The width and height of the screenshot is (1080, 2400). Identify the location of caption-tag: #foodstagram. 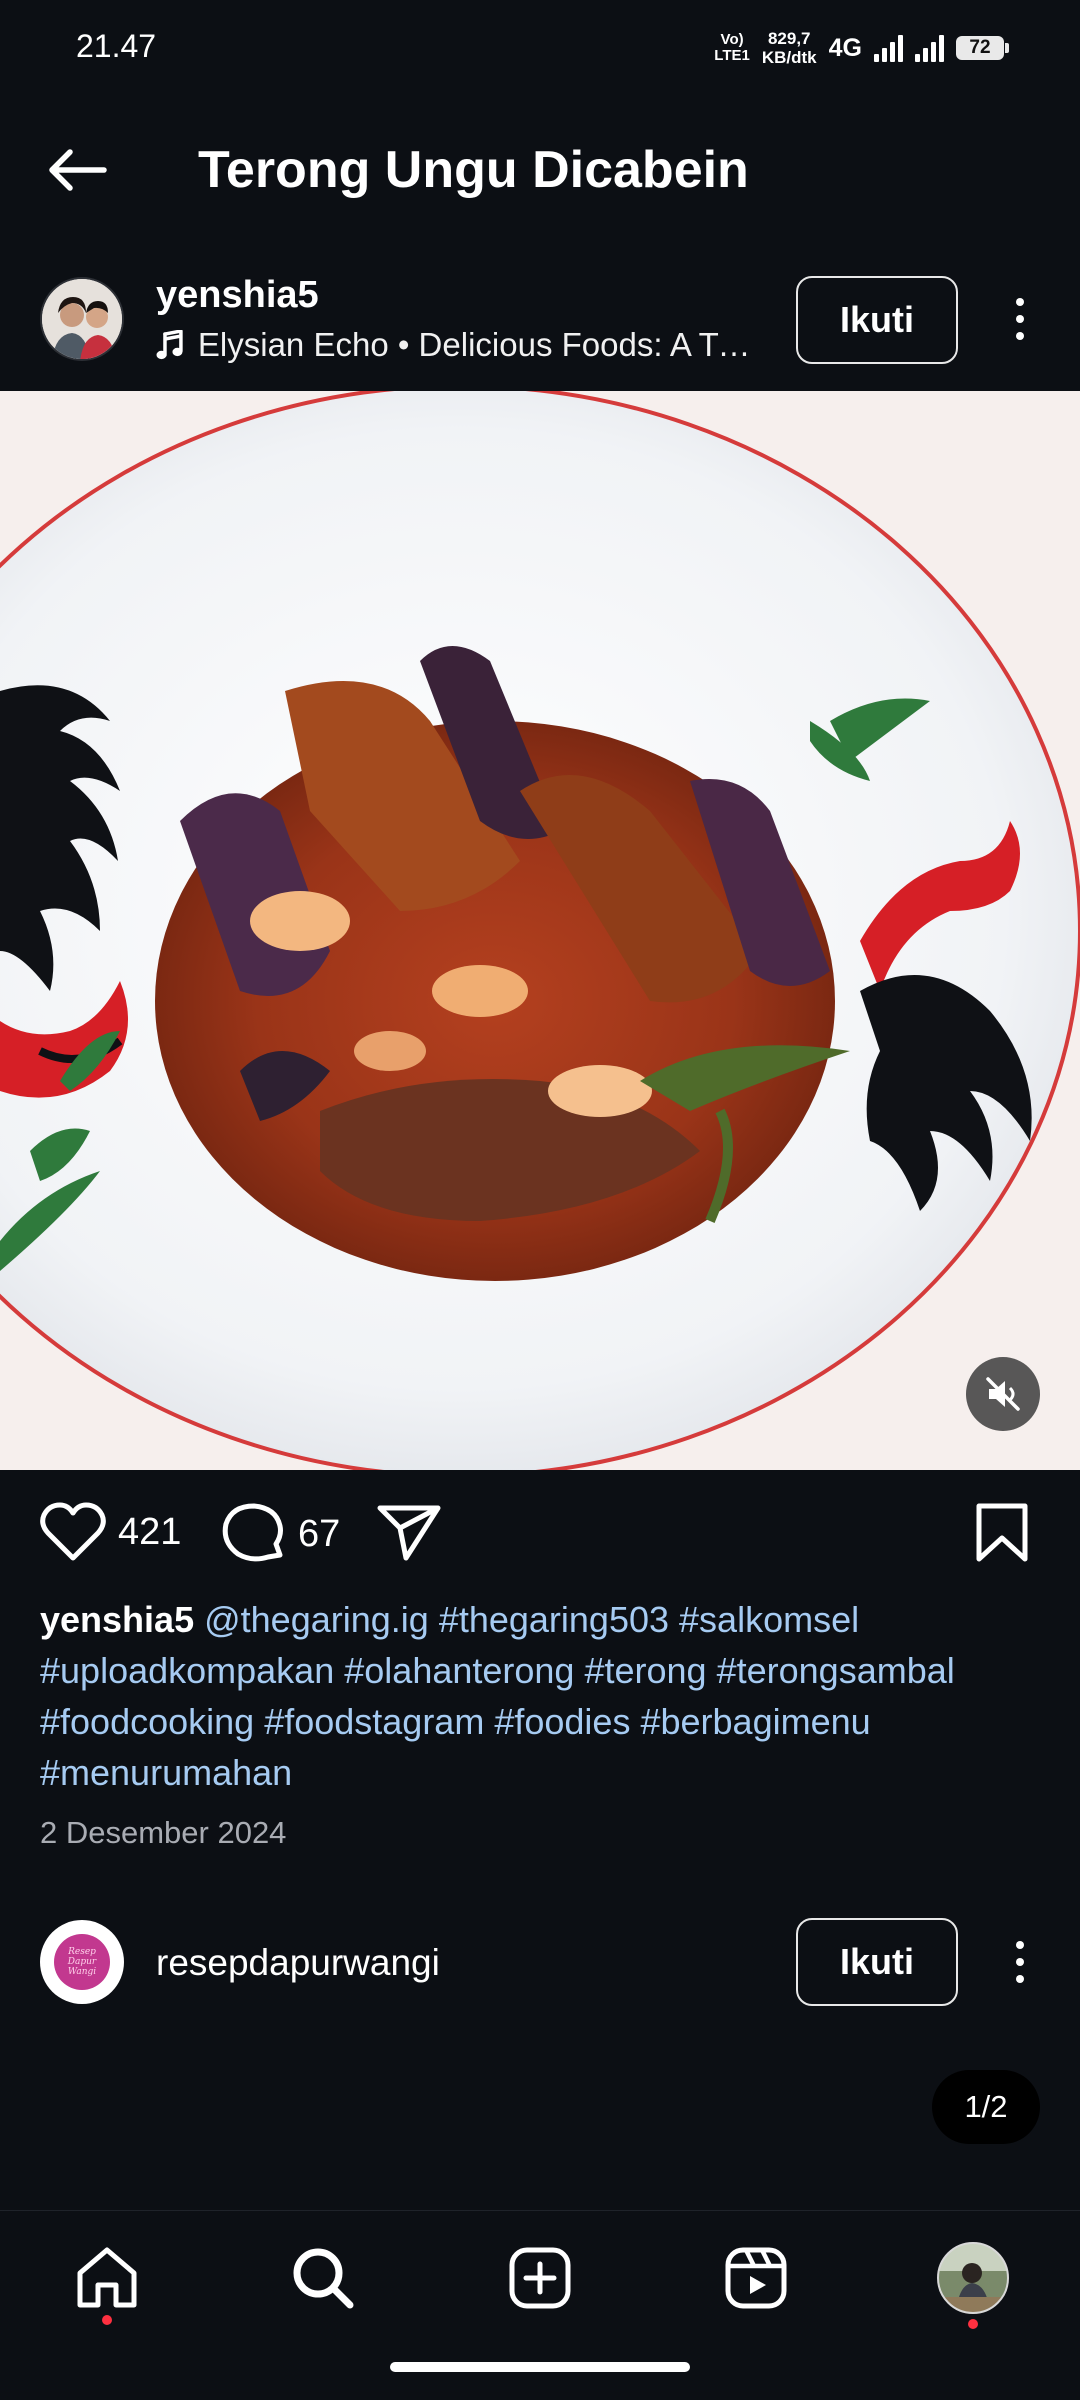
(374, 1721).